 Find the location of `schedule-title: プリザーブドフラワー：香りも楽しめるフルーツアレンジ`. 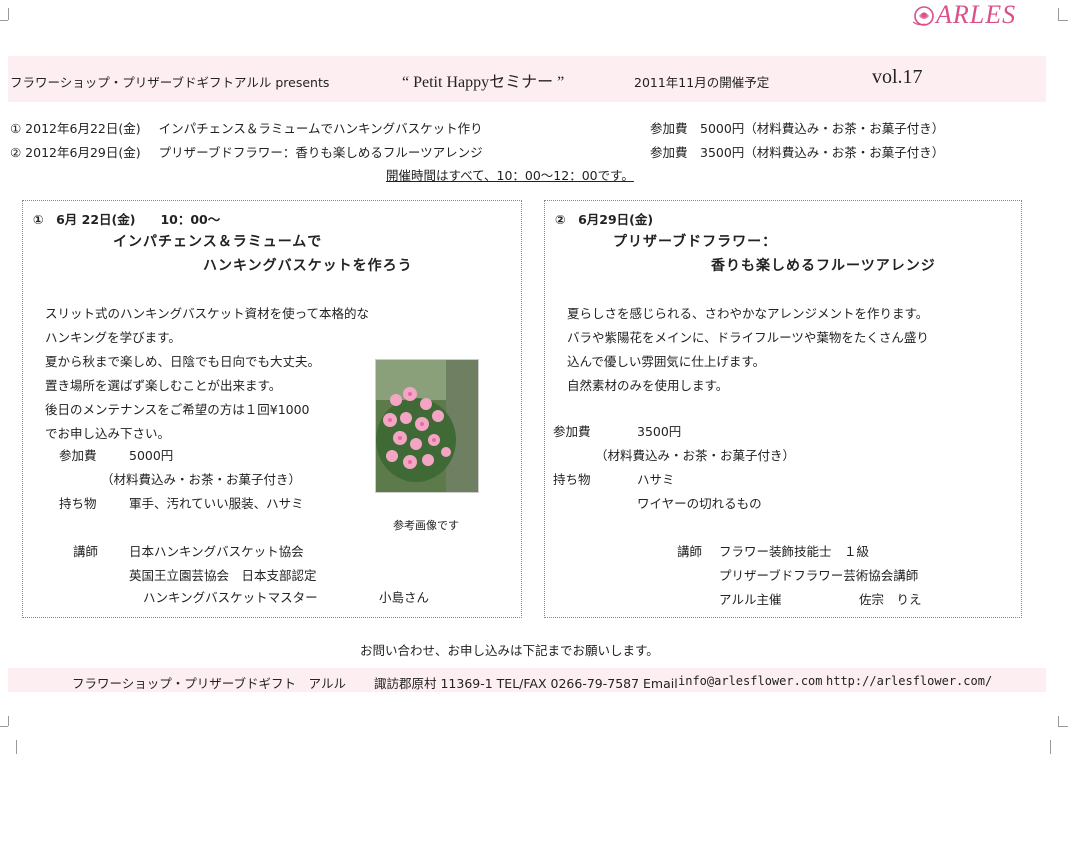

schedule-title: プリザーブドフラワー：香りも楽しめるフルーツアレンジ is located at coordinates (320, 152).